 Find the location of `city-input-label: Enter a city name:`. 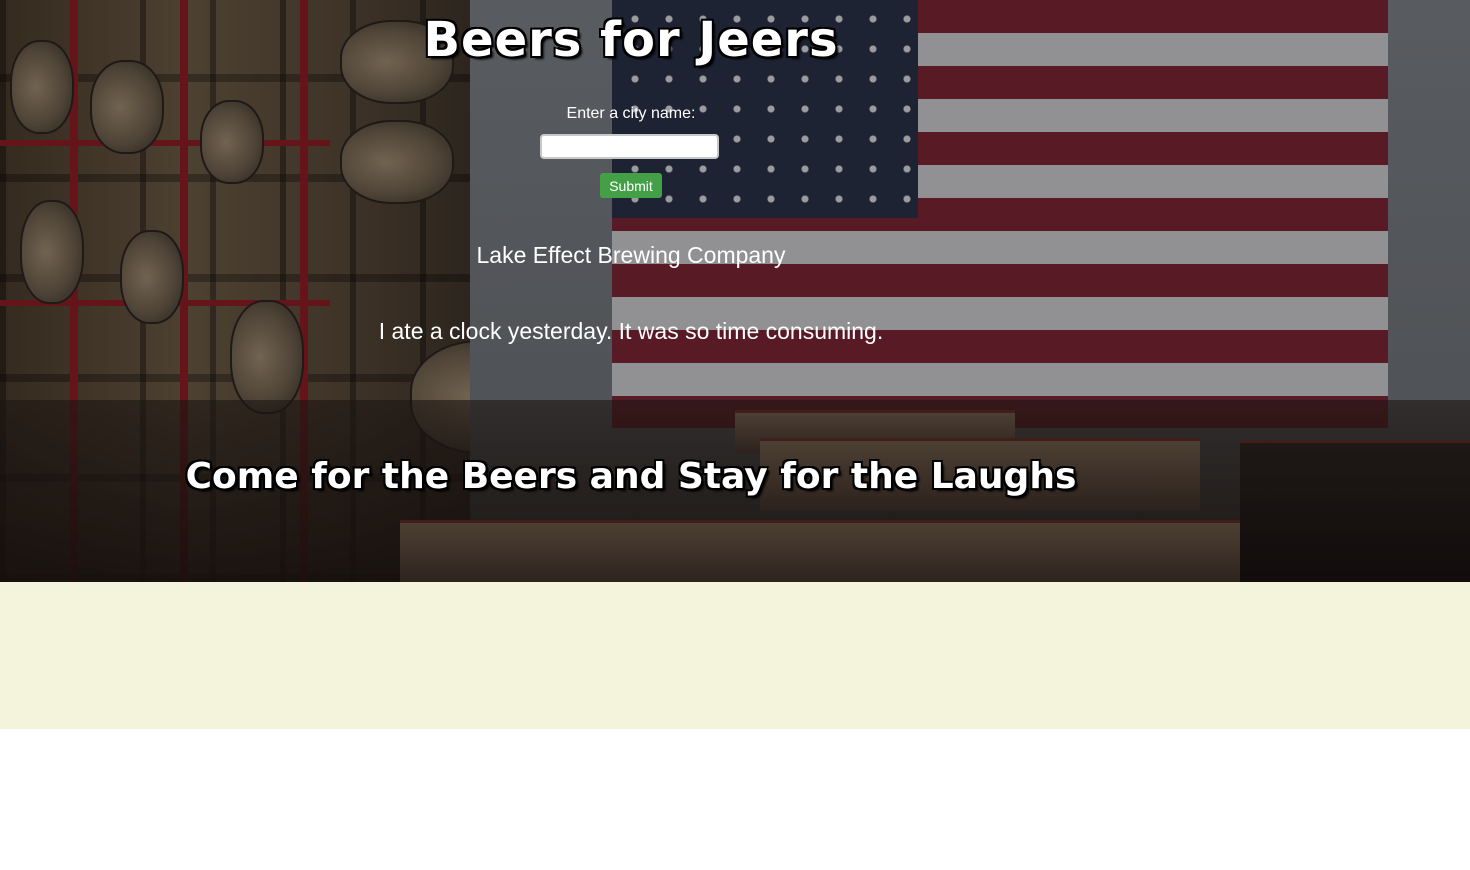

city-input-label: Enter a city name: is located at coordinates (631, 113).